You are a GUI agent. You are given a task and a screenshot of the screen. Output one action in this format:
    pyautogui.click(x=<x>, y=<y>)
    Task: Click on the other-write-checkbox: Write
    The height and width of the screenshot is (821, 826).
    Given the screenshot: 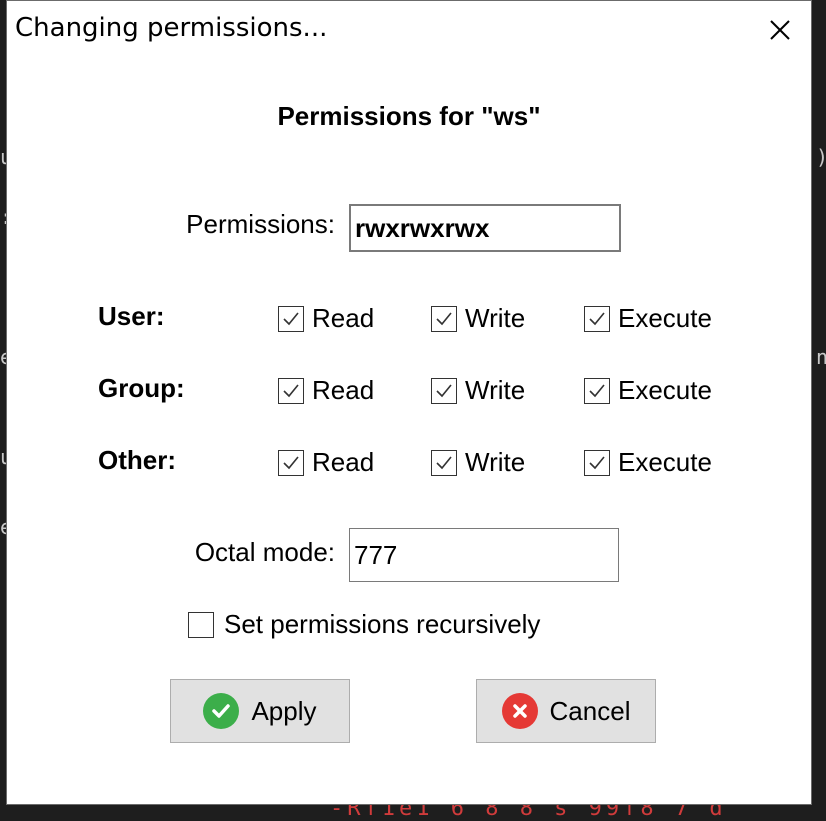 What is the action you would take?
    pyautogui.click(x=478, y=462)
    